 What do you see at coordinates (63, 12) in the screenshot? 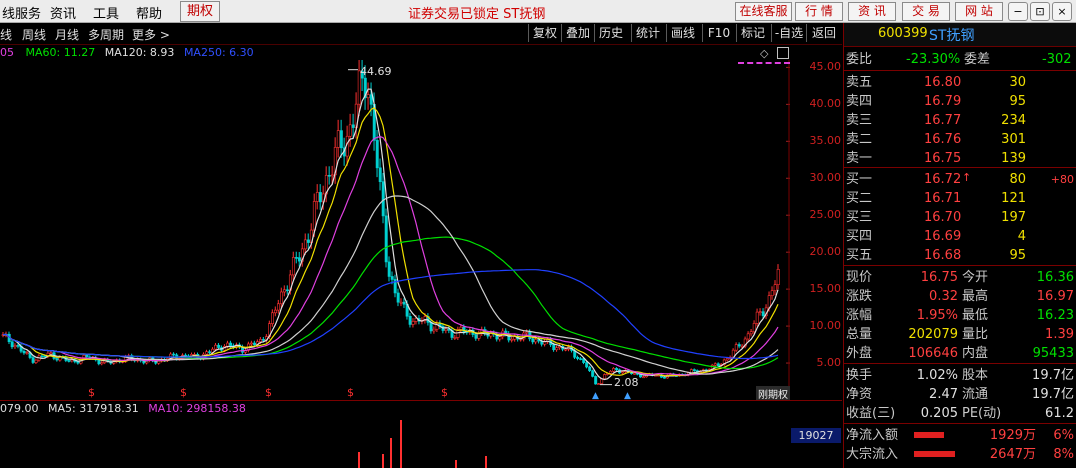
I see `menu-news: 资讯` at bounding box center [63, 12].